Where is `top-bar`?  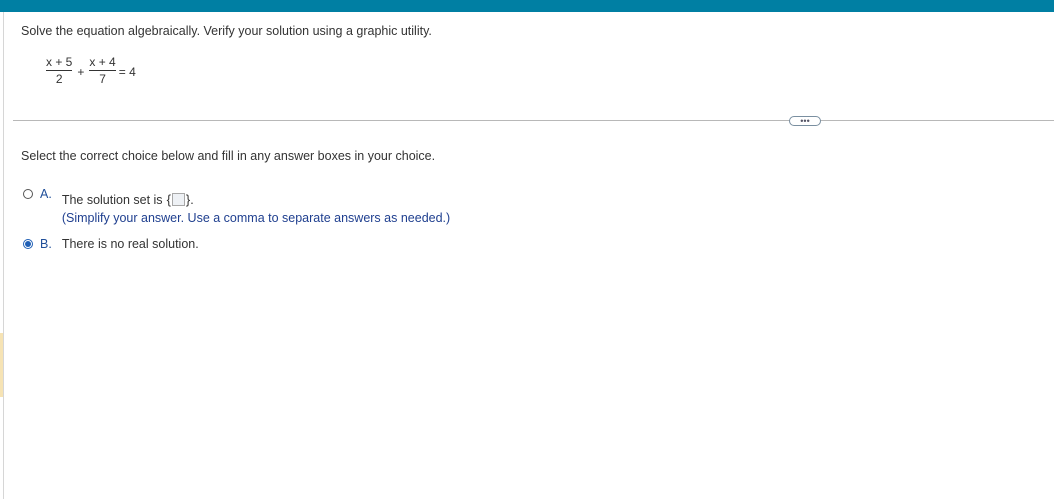
top-bar is located at coordinates (527, 6).